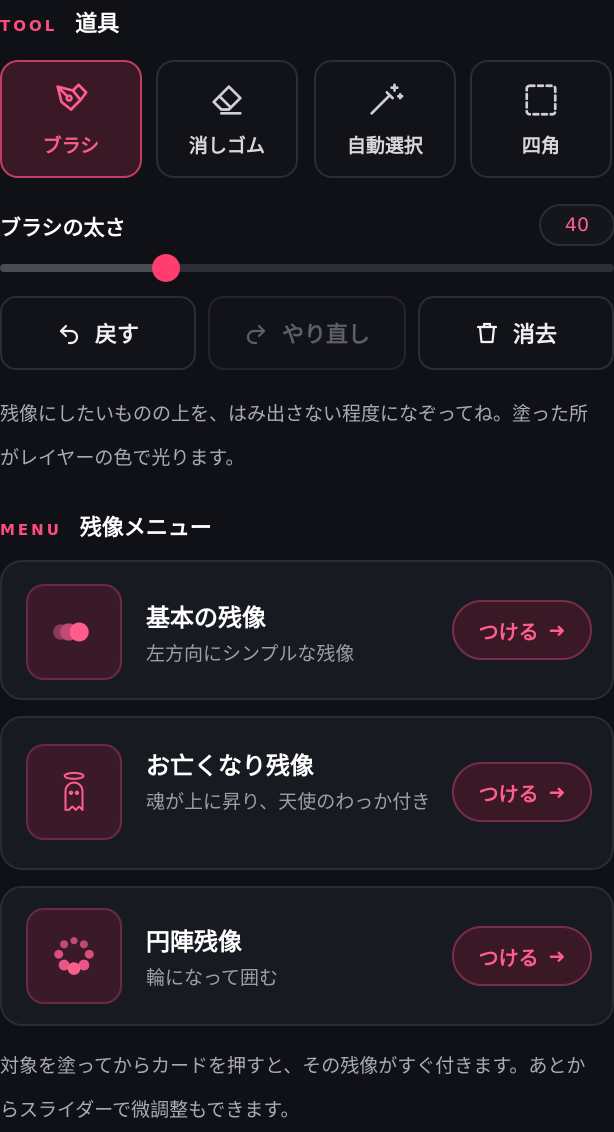 The image size is (614, 1132). I want to click on tool-grid: ブラシ 消しゴム 自動選択 四角, so click(307, 120).